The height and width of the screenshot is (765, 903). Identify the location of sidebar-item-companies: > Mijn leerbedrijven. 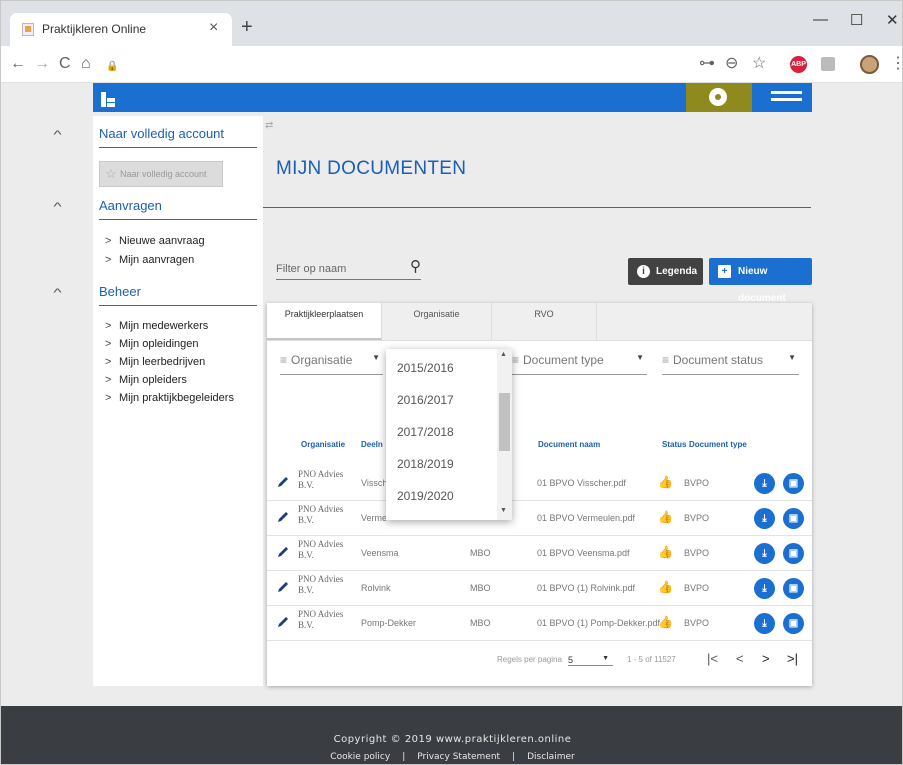
(155, 362).